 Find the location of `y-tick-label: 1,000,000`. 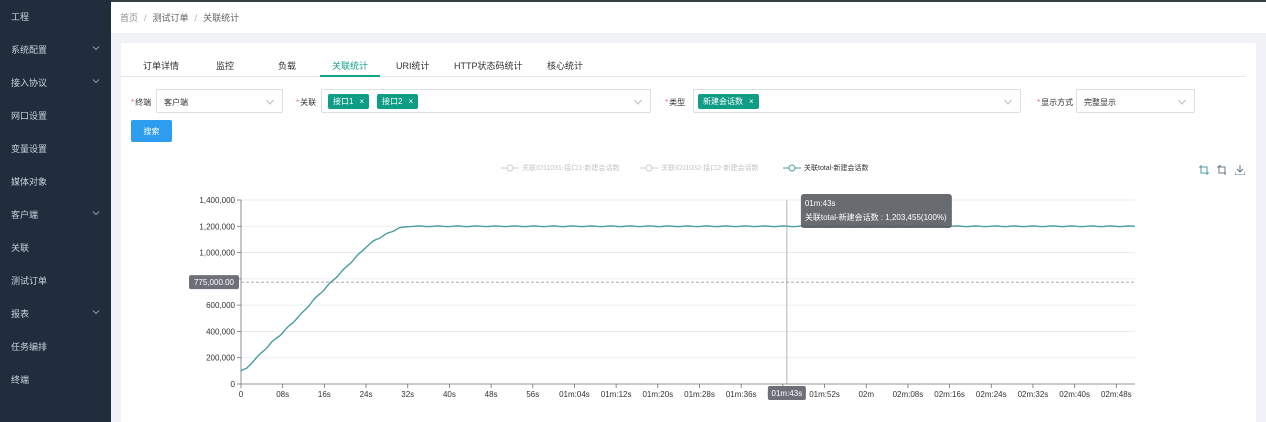

y-tick-label: 1,000,000 is located at coordinates (217, 253).